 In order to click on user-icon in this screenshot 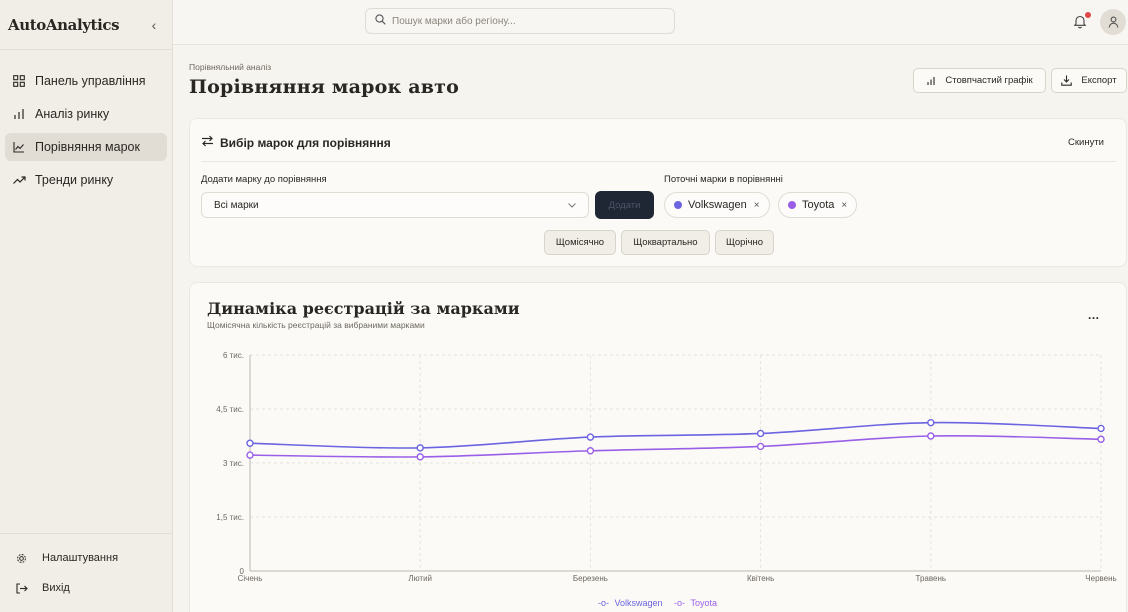, I will do `click(1113, 22)`.